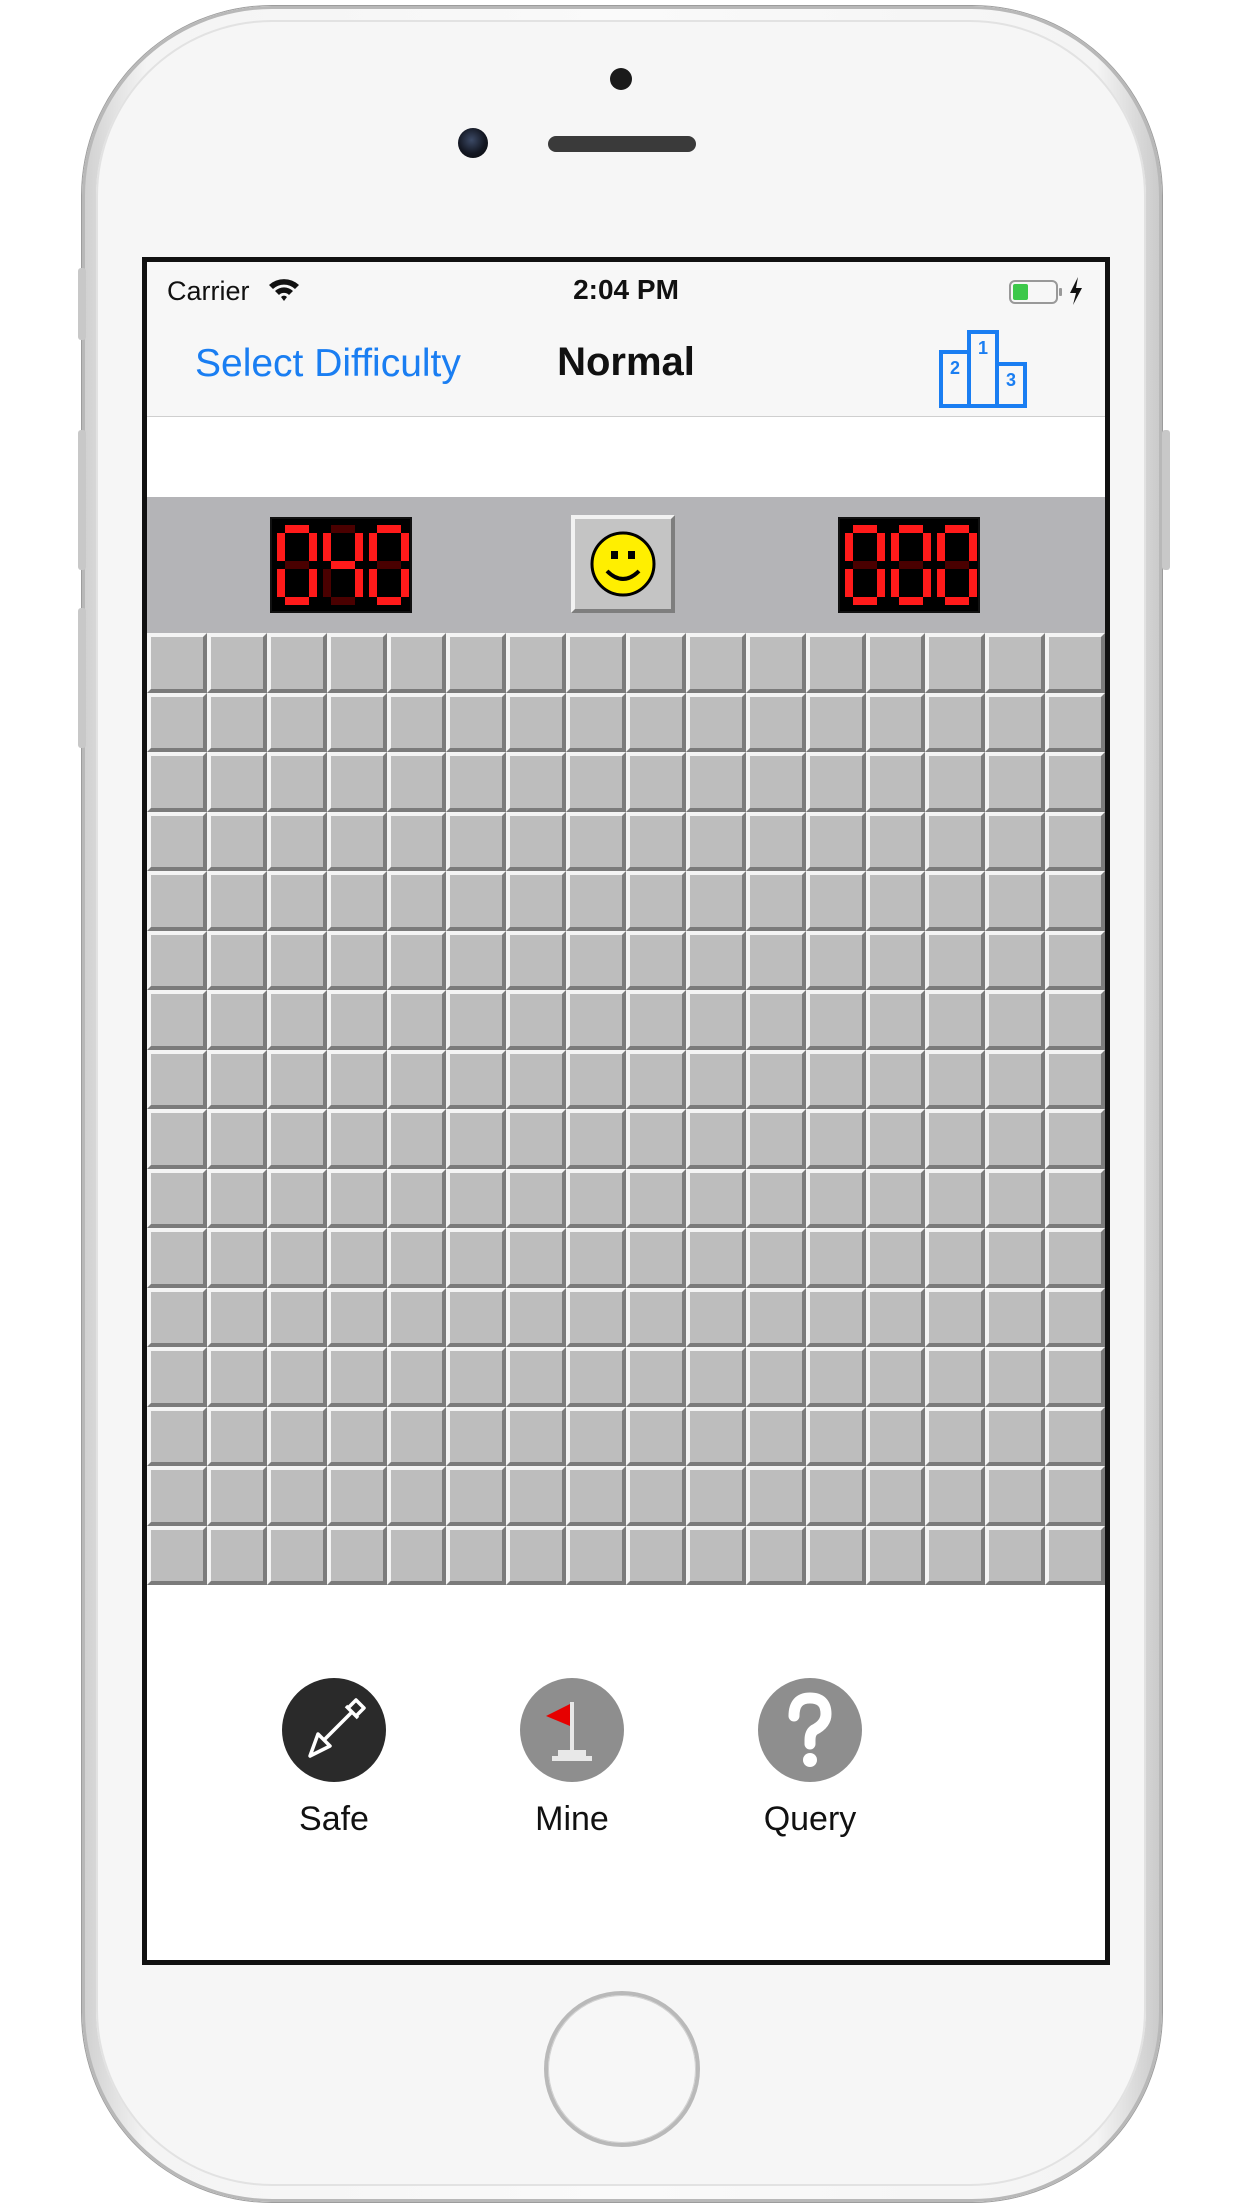 This screenshot has height=2208, width=1242. Describe the element at coordinates (623, 564) in the screenshot. I see `reset-smiley-button` at that location.